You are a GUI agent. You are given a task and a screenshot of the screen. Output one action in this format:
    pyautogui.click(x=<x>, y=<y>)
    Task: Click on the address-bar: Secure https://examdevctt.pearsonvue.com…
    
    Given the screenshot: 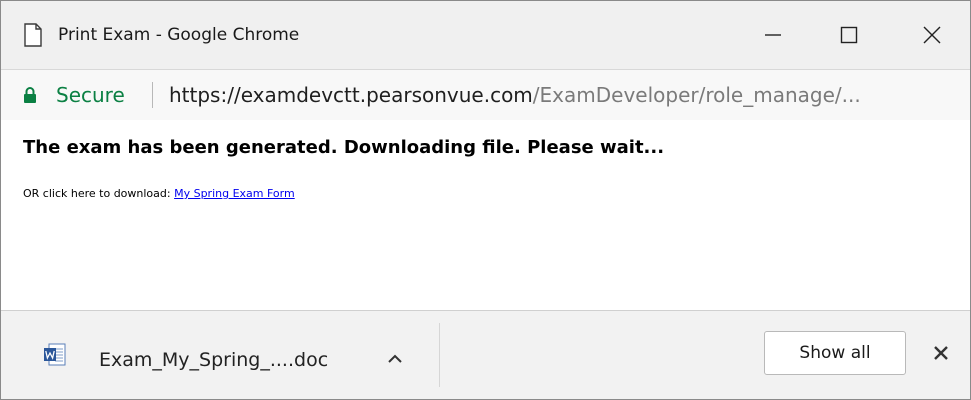 What is the action you would take?
    pyautogui.click(x=485, y=95)
    